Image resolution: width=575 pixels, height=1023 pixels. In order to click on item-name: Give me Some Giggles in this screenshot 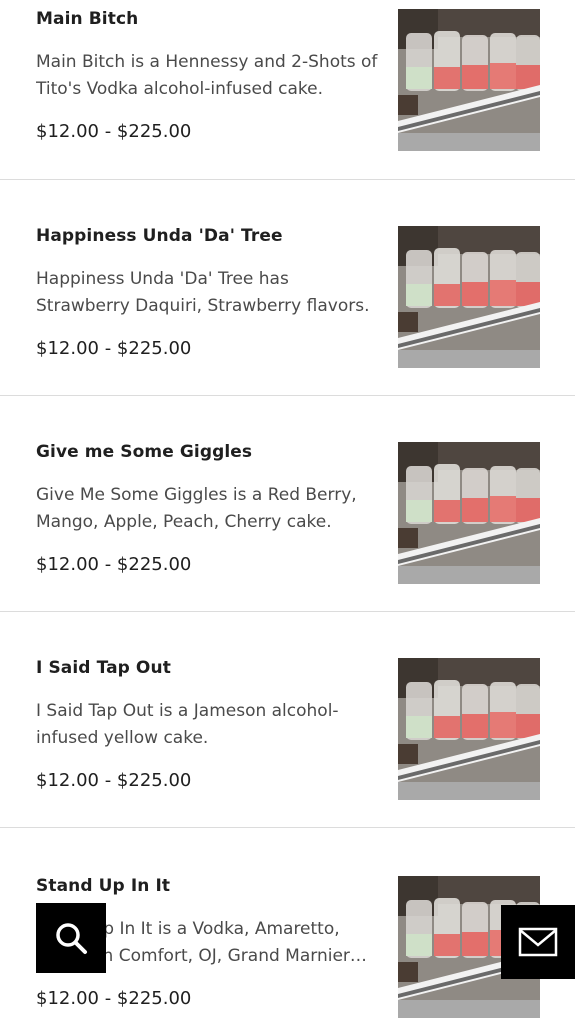, I will do `click(144, 452)`.